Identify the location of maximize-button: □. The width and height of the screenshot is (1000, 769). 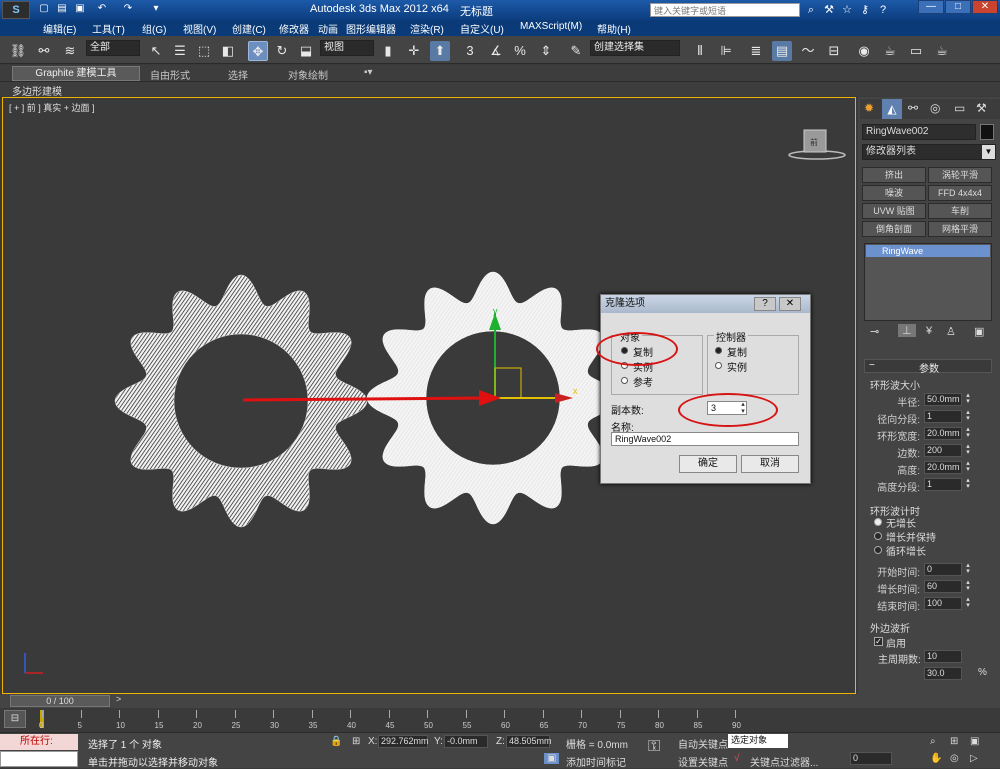
(958, 7).